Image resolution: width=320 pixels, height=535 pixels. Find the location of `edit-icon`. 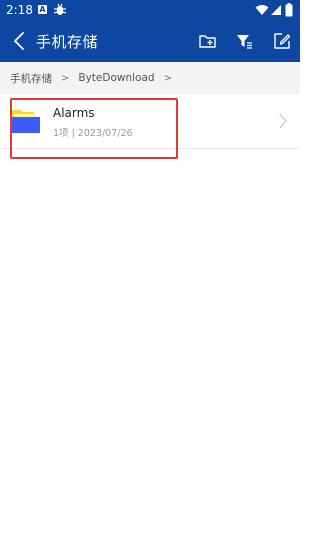

edit-icon is located at coordinates (282, 41).